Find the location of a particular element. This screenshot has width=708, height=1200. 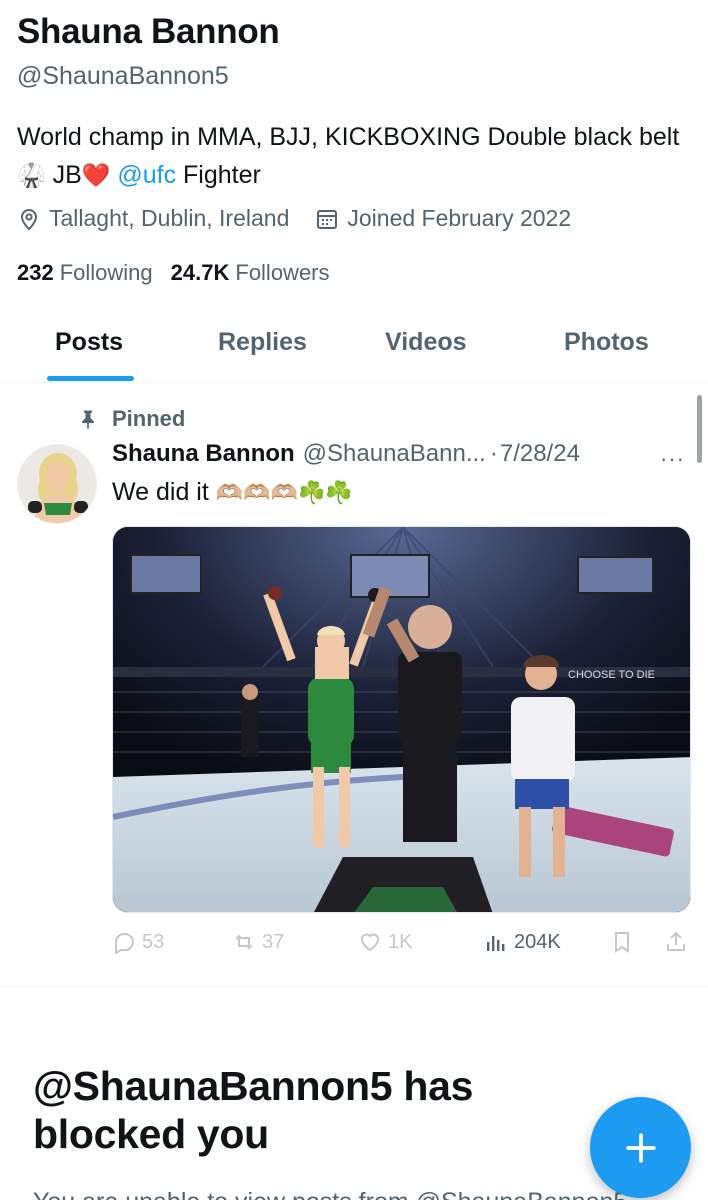

following-label: Following is located at coordinates (106, 272).